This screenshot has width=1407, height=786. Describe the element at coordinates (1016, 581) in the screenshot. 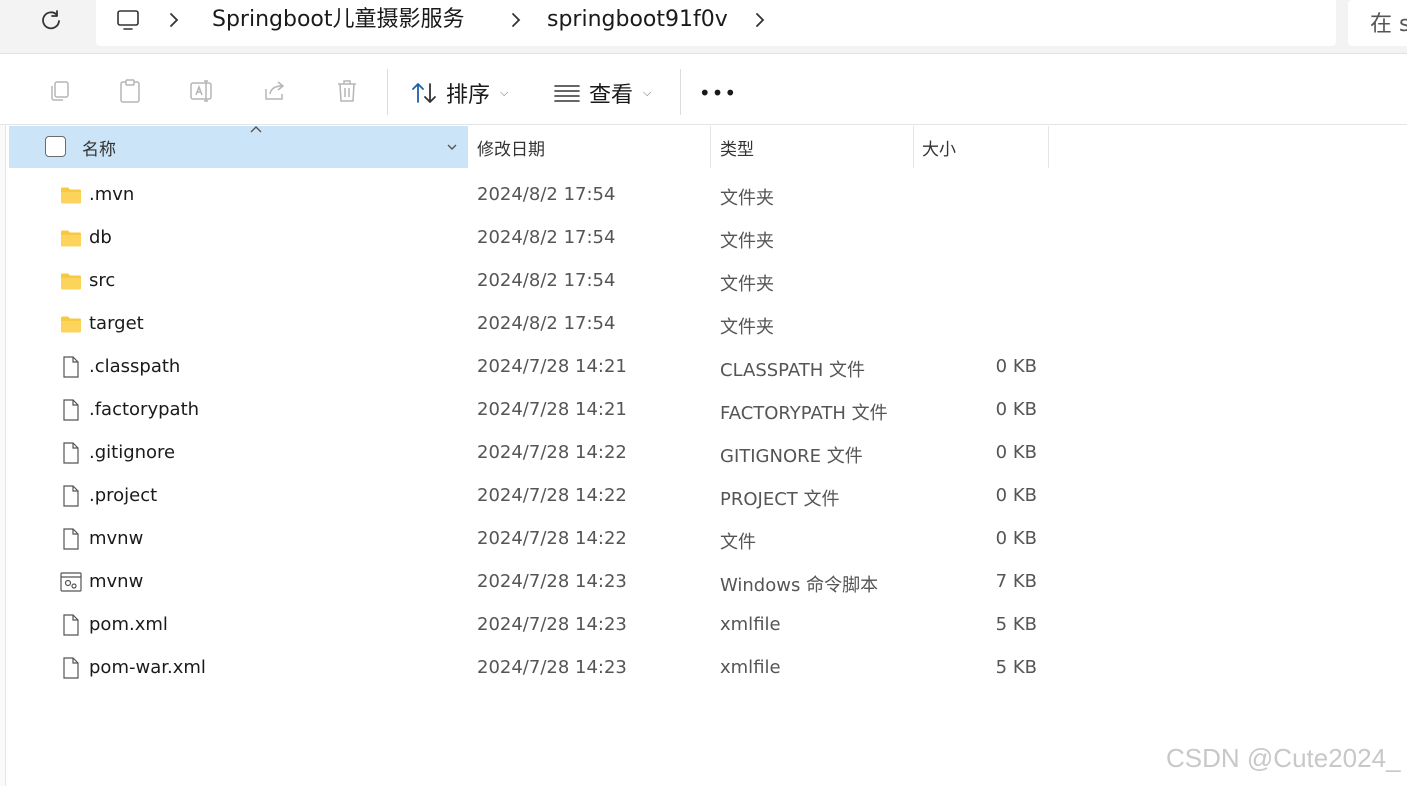

I see `file-size: 7 KB` at that location.